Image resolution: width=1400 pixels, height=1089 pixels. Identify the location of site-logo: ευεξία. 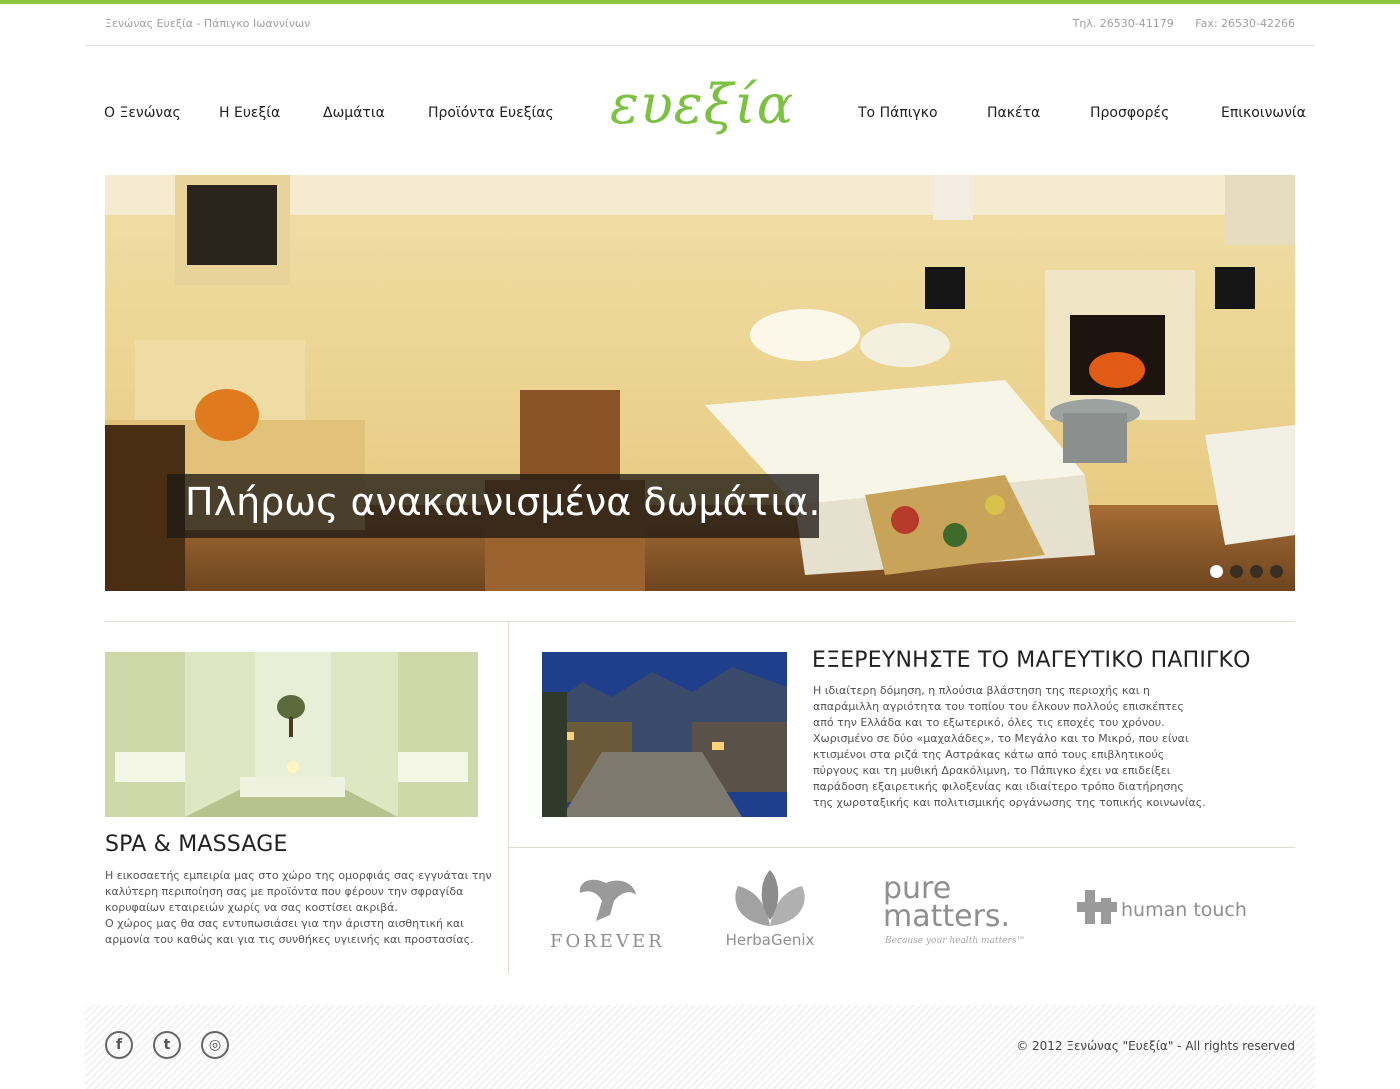
(702, 107).